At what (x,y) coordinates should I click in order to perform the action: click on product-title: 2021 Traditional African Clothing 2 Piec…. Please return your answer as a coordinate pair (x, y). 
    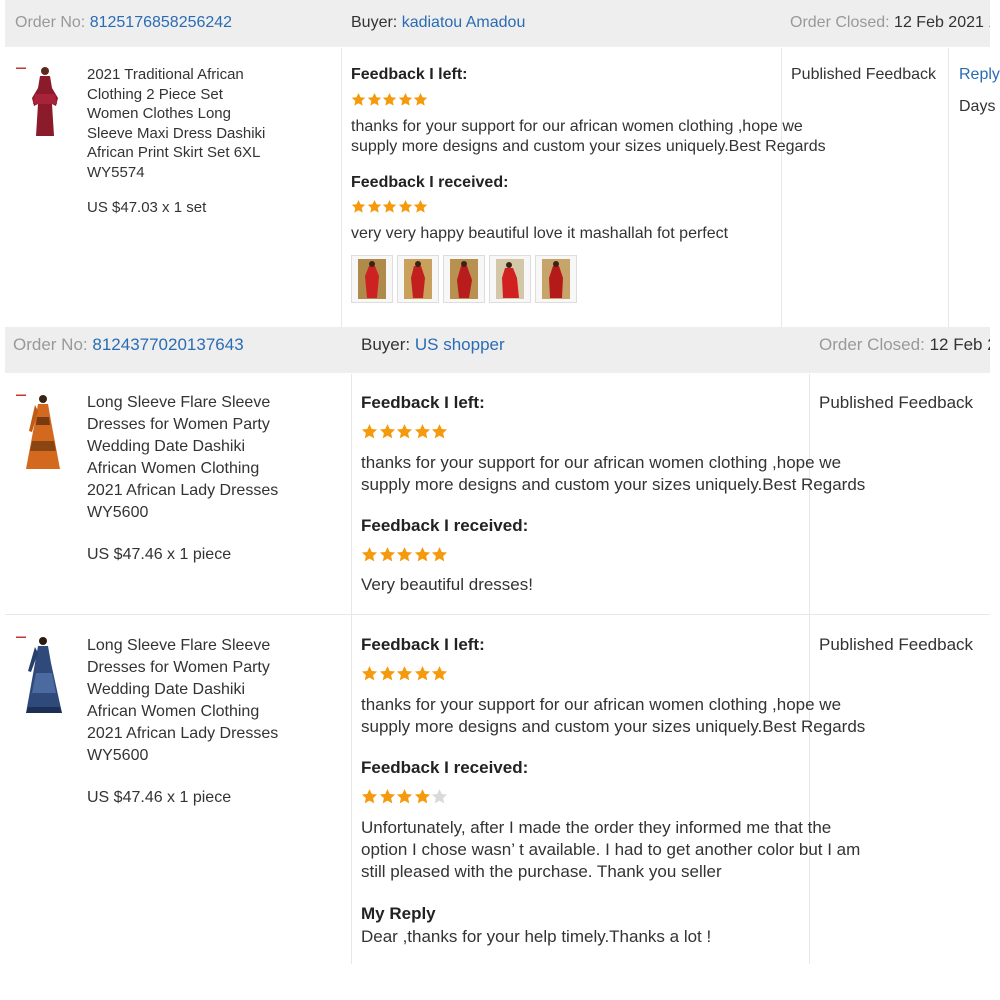
    Looking at the image, I should click on (207, 123).